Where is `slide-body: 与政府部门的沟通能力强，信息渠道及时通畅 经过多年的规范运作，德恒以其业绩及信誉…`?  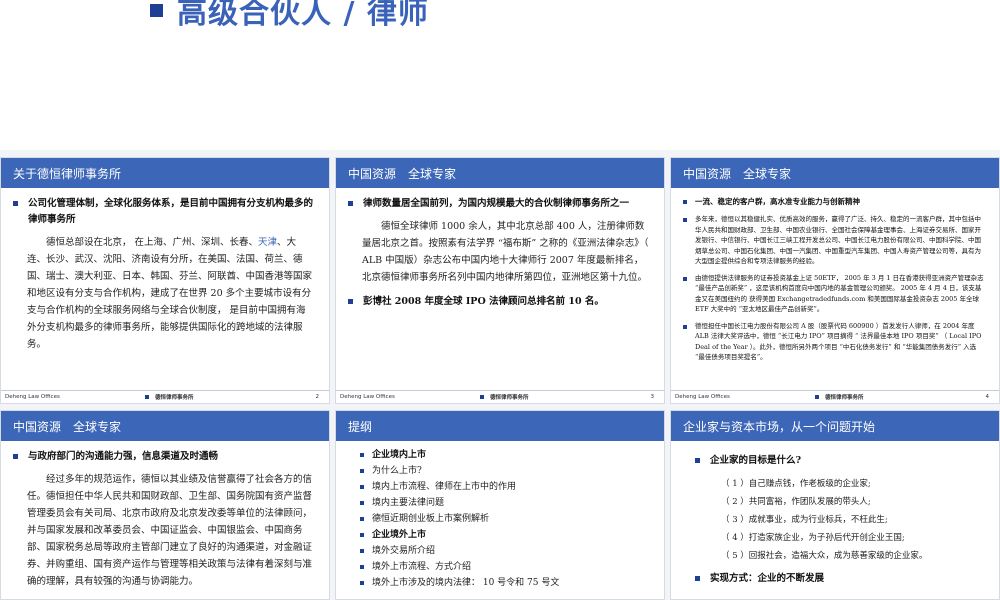
slide-body: 与政府部门的沟通能力强，信息渠道及时通畅 经过多年的规范运作，德恒以其业绩及信誉… is located at coordinates (165, 515).